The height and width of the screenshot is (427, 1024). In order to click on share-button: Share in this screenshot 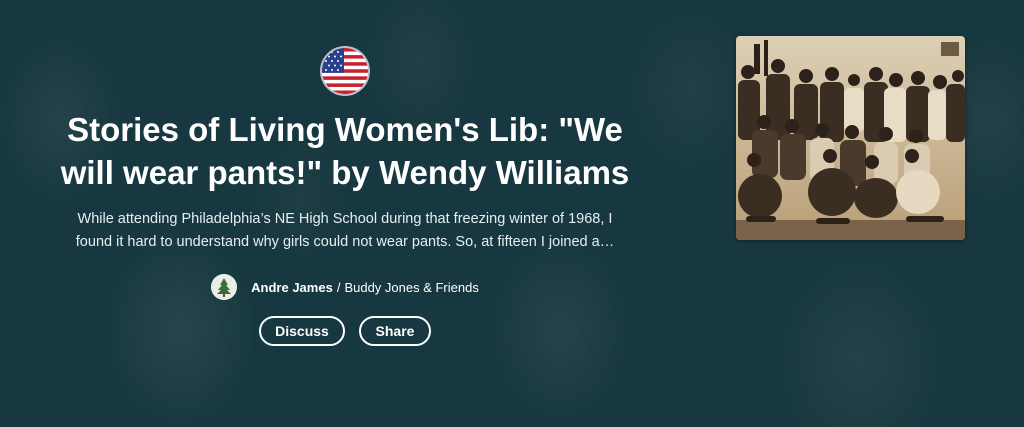, I will do `click(395, 331)`.